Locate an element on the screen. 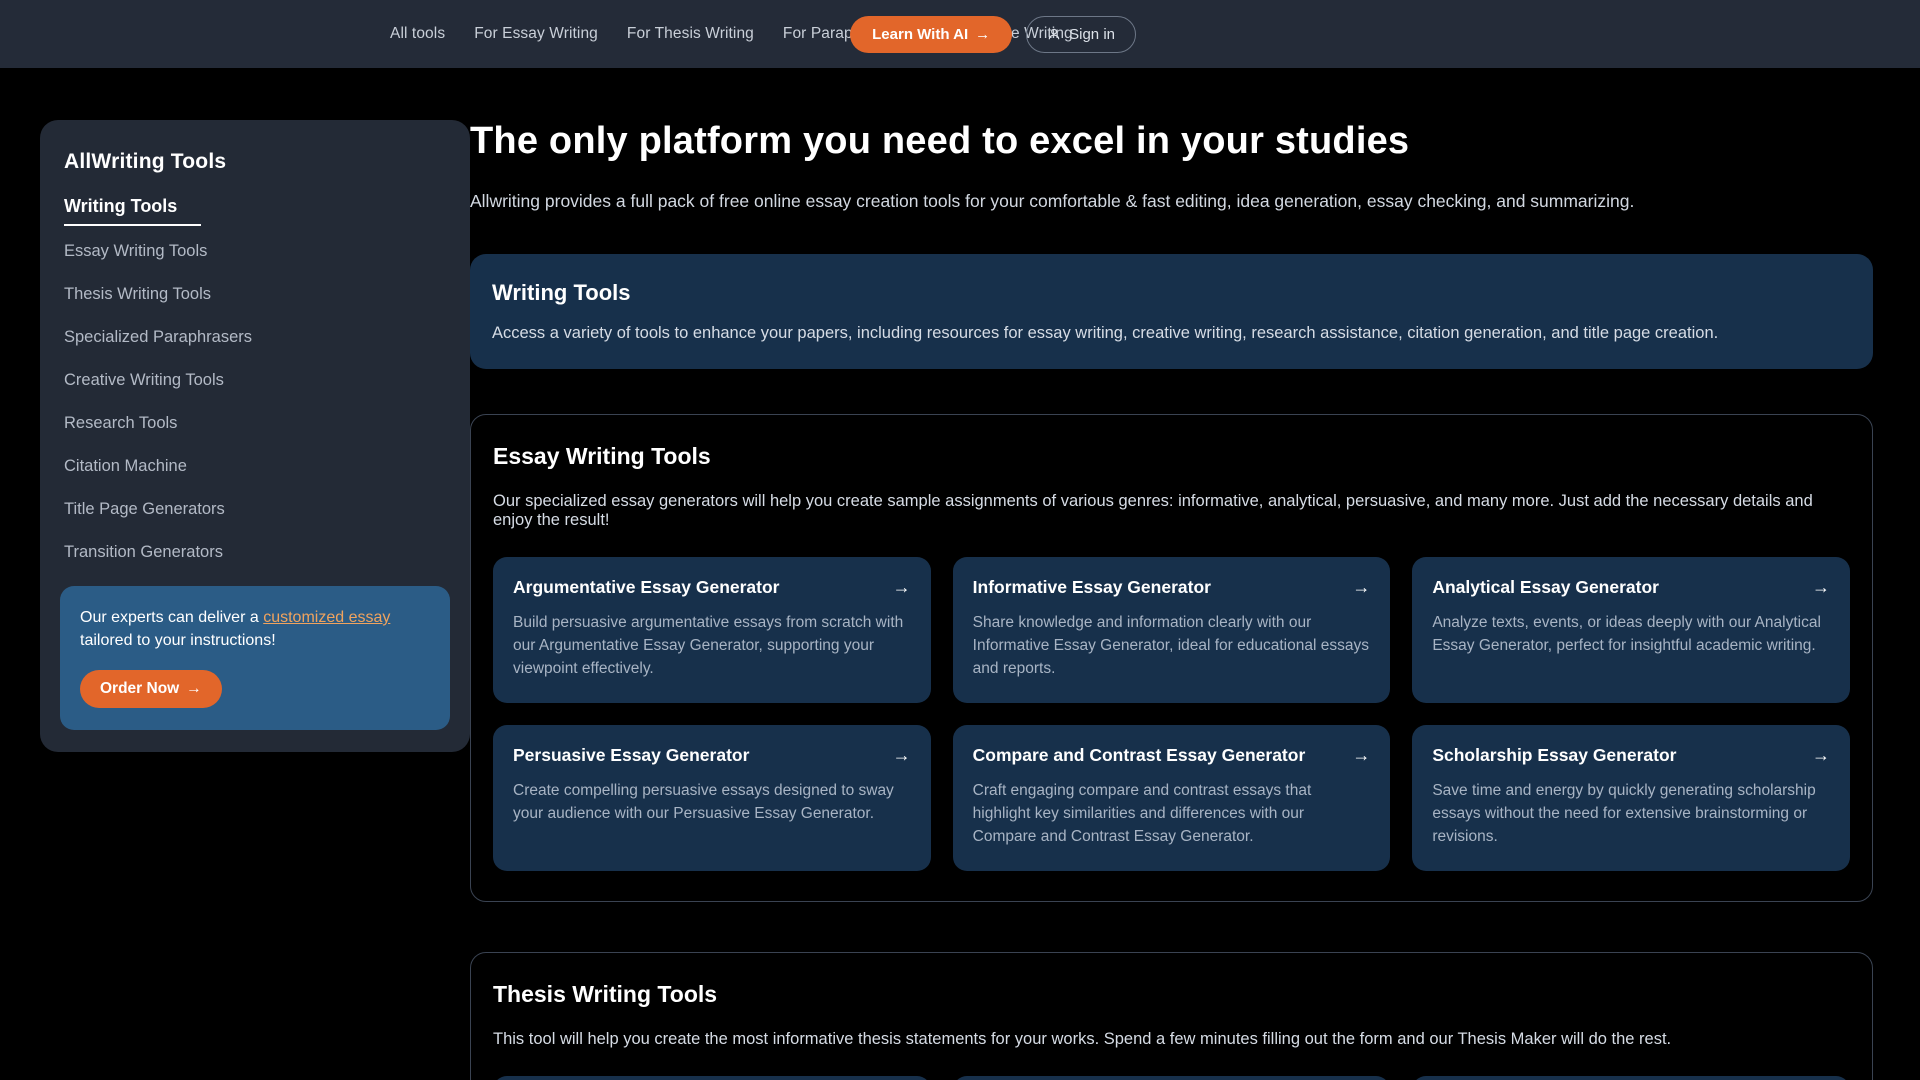 The height and width of the screenshot is (1080, 1920). card-title: Informative Essay Generator is located at coordinates (1091, 587).